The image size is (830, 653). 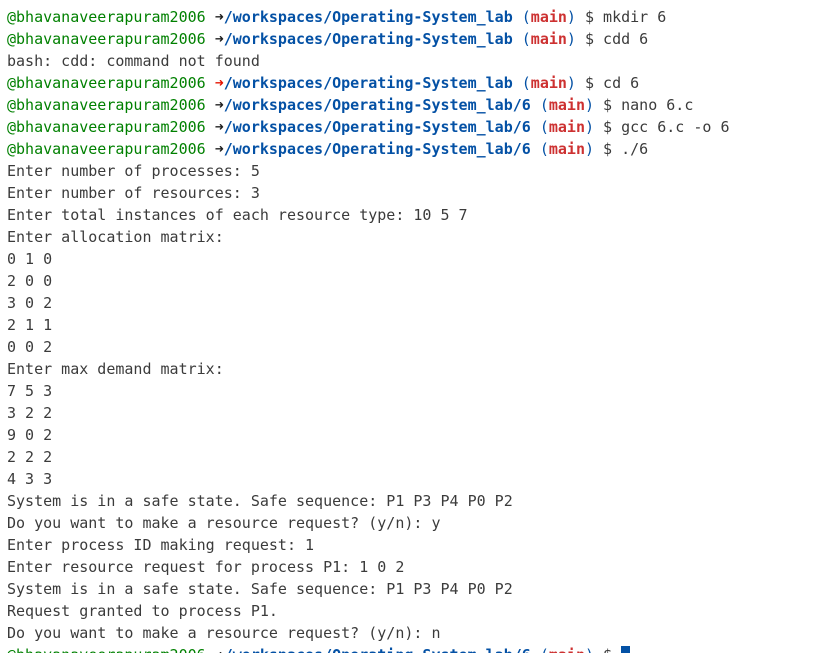 I want to click on output-line: 0 0 2, so click(x=30, y=347).